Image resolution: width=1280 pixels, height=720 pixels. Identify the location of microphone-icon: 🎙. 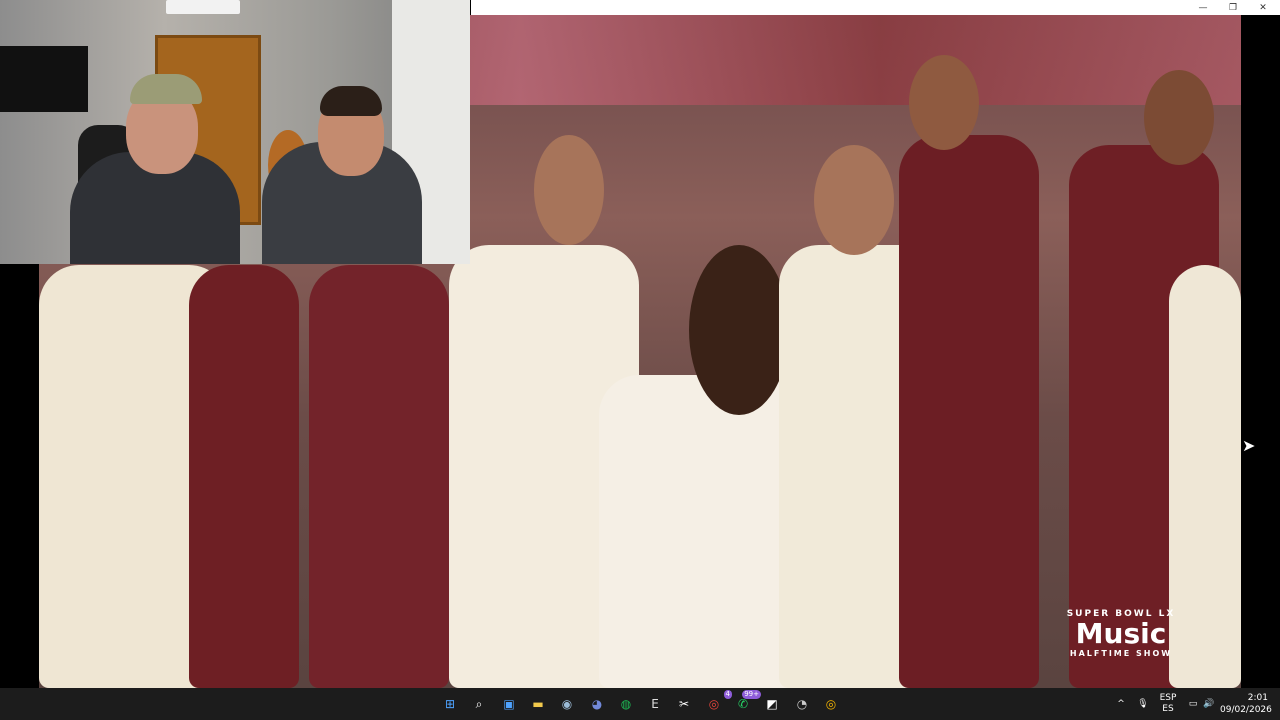
(1143, 704).